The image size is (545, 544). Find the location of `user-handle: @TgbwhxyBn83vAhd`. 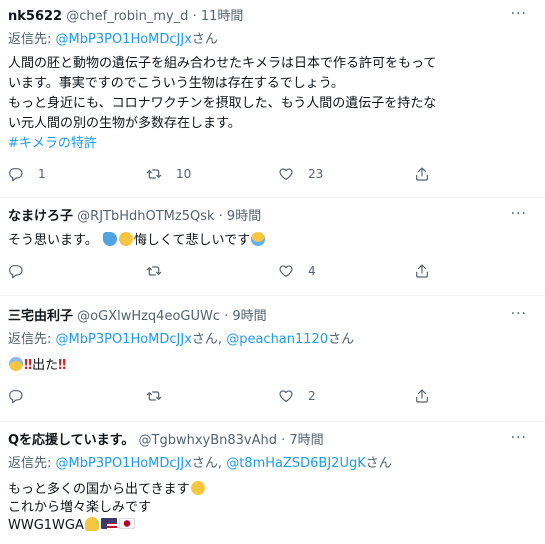

user-handle: @TgbwhxyBn83vAhd is located at coordinates (208, 440).